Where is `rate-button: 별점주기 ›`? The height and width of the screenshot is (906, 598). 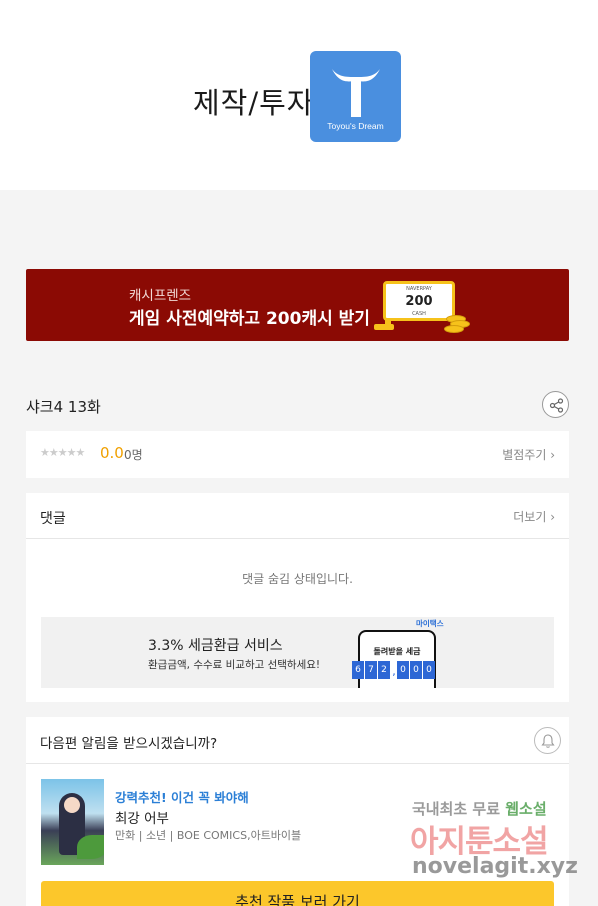 rate-button: 별점주기 › is located at coordinates (528, 454).